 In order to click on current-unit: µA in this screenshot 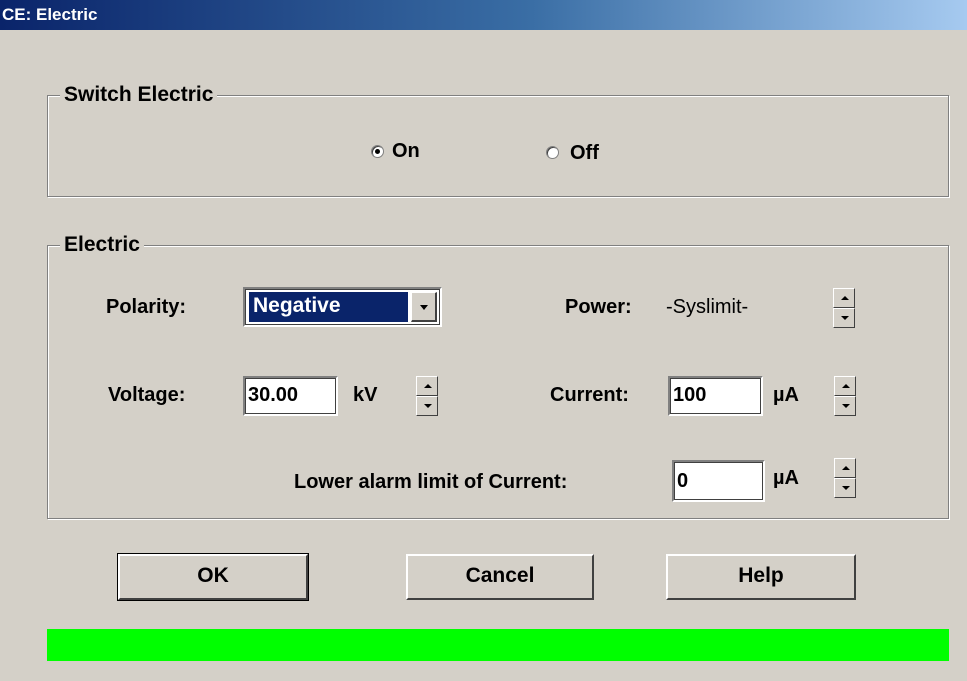, I will do `click(786, 395)`.